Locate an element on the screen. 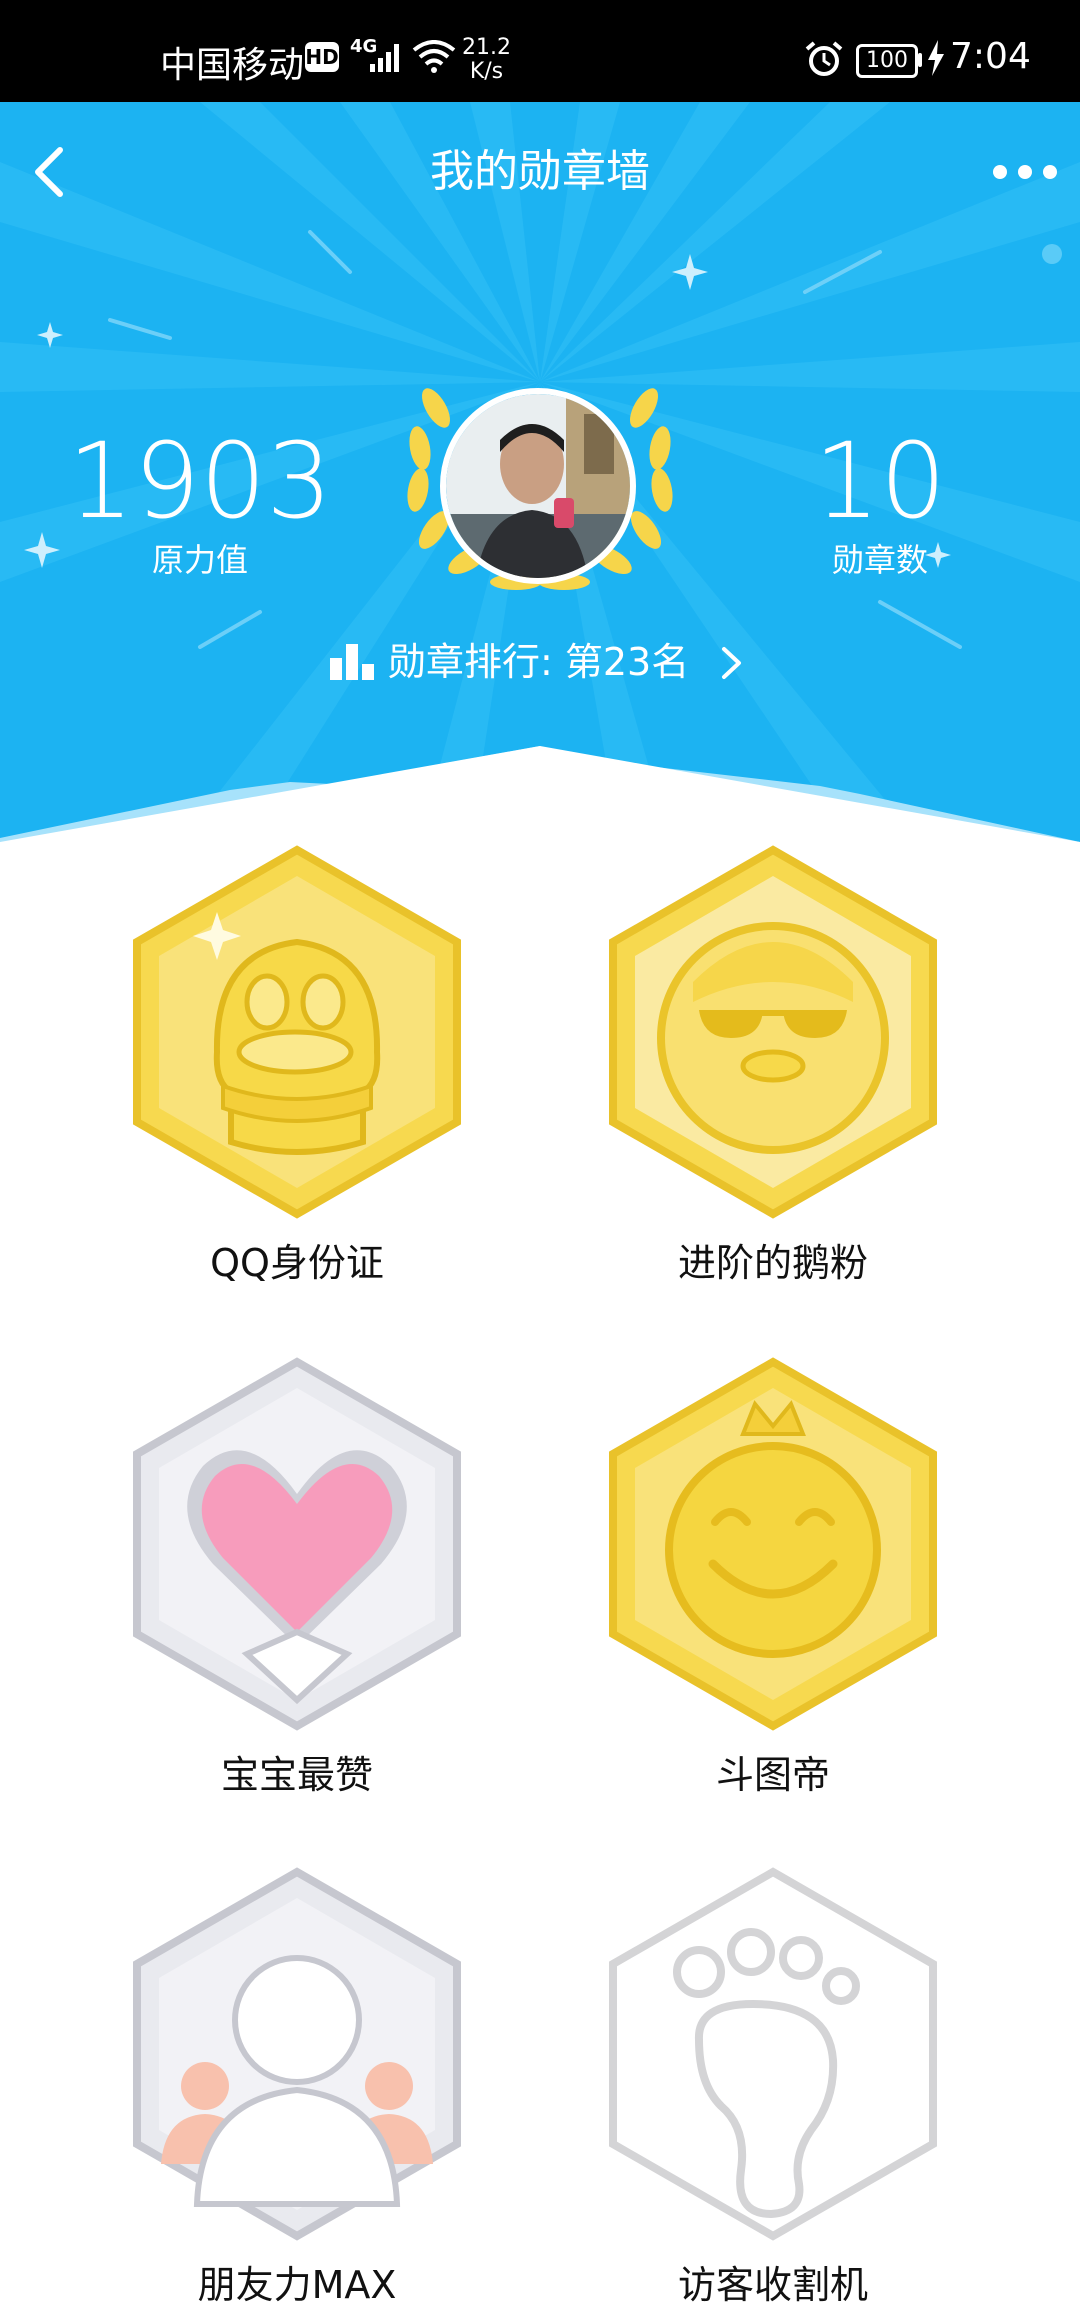 Image resolution: width=1080 pixels, height=2310 pixels. more-button is located at coordinates (1025, 172).